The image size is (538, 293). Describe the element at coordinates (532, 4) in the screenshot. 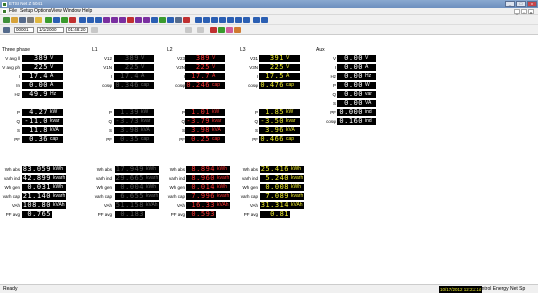

I see `close-button: x` at that location.